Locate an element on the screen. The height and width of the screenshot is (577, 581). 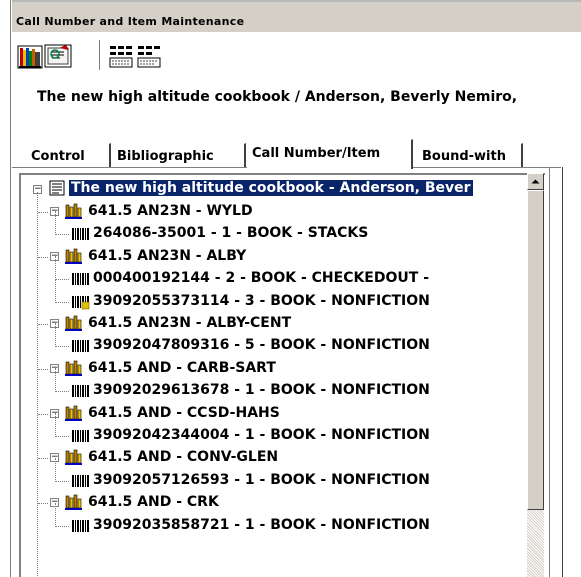
item-label: 39092035858721 - 1 - BOOK - NONFICTION is located at coordinates (261, 525).